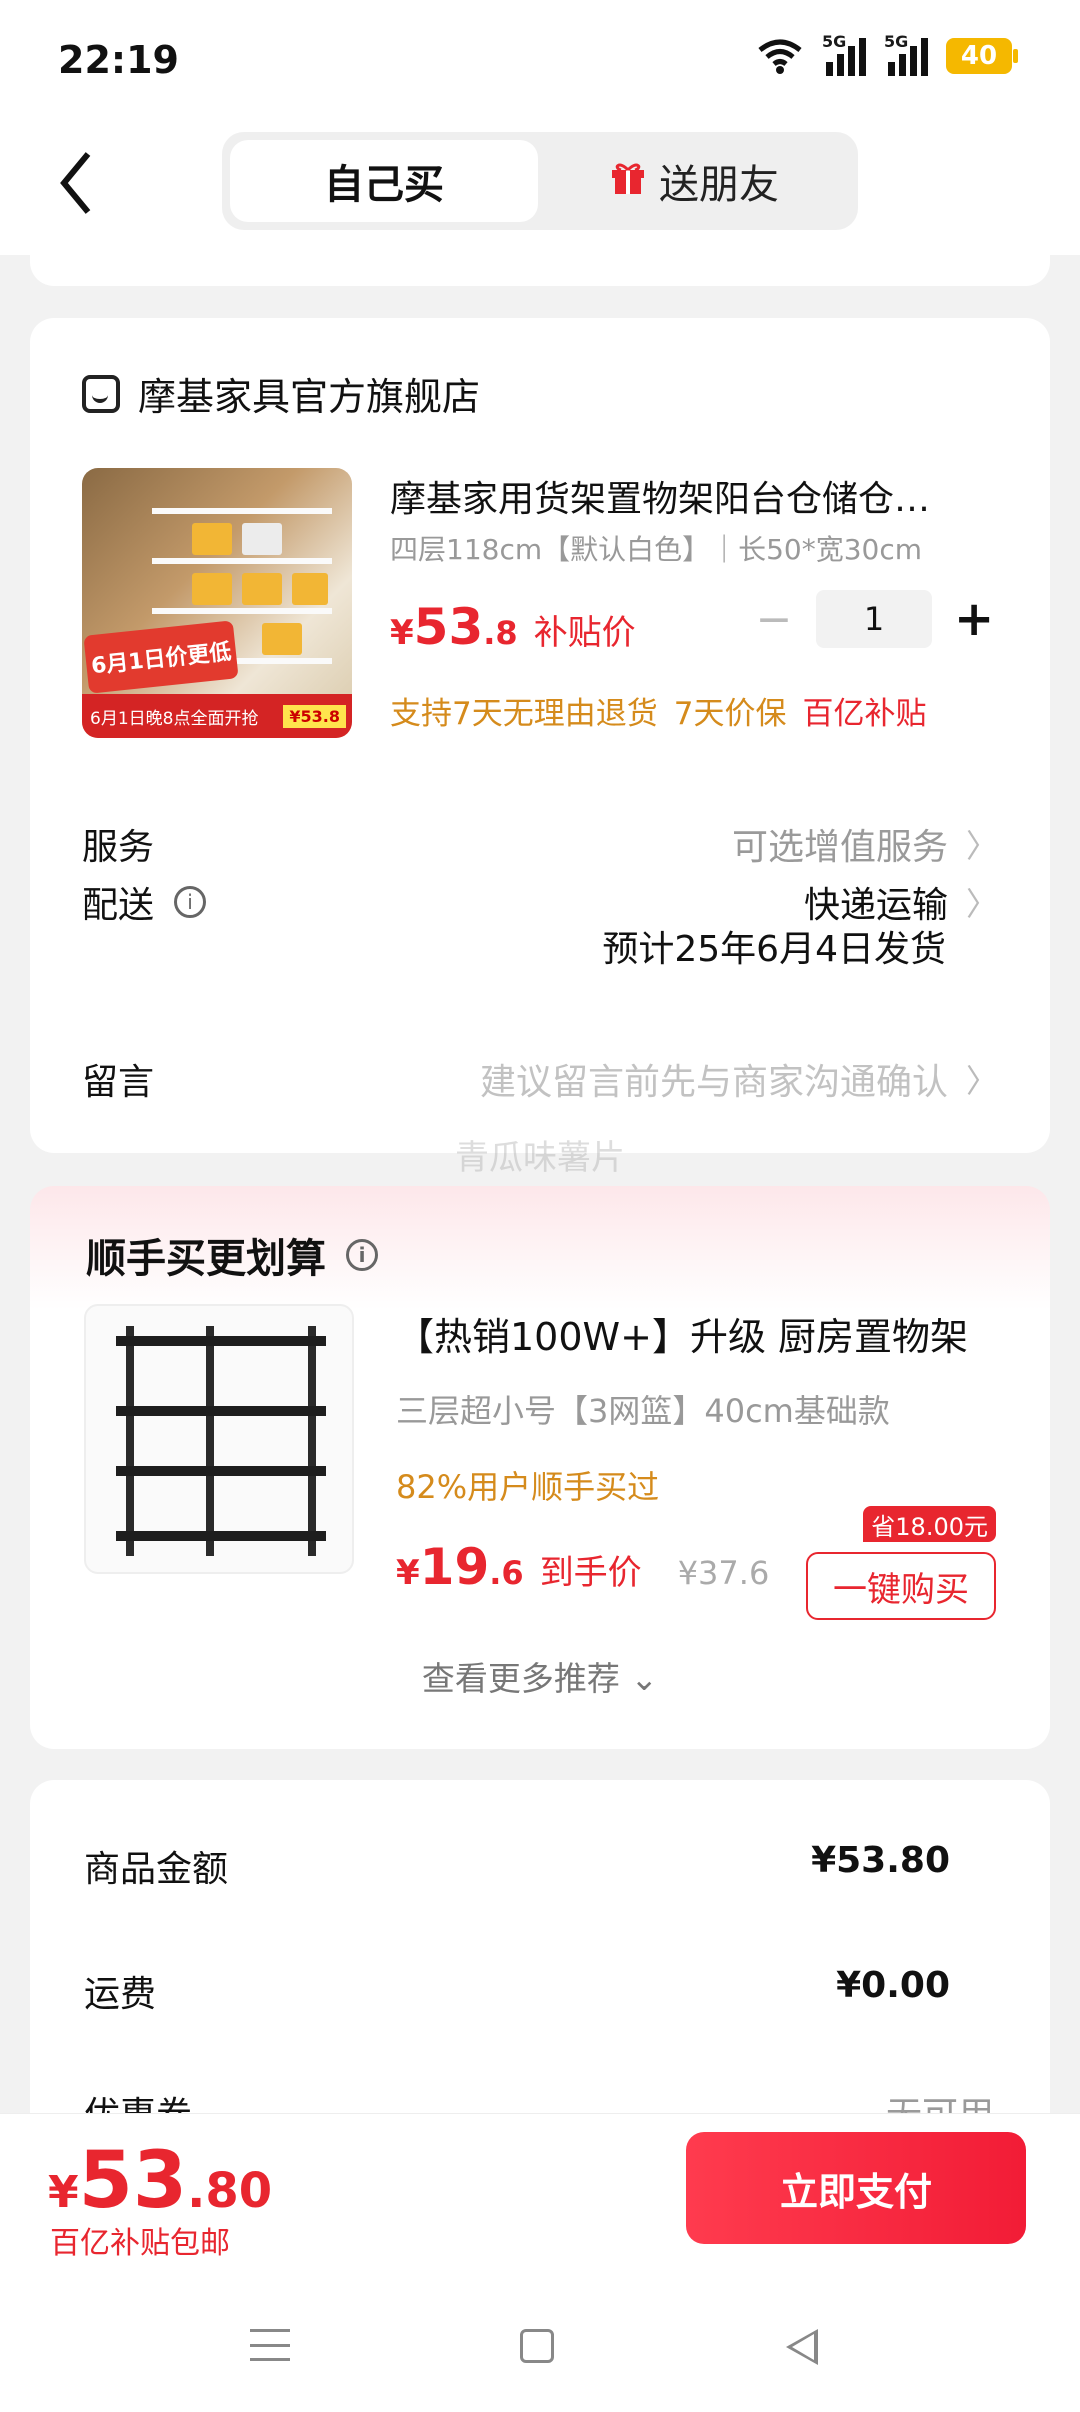 The width and height of the screenshot is (1080, 2412). Describe the element at coordinates (929, 1524) in the screenshot. I see `save-badge: 省18.00元` at that location.